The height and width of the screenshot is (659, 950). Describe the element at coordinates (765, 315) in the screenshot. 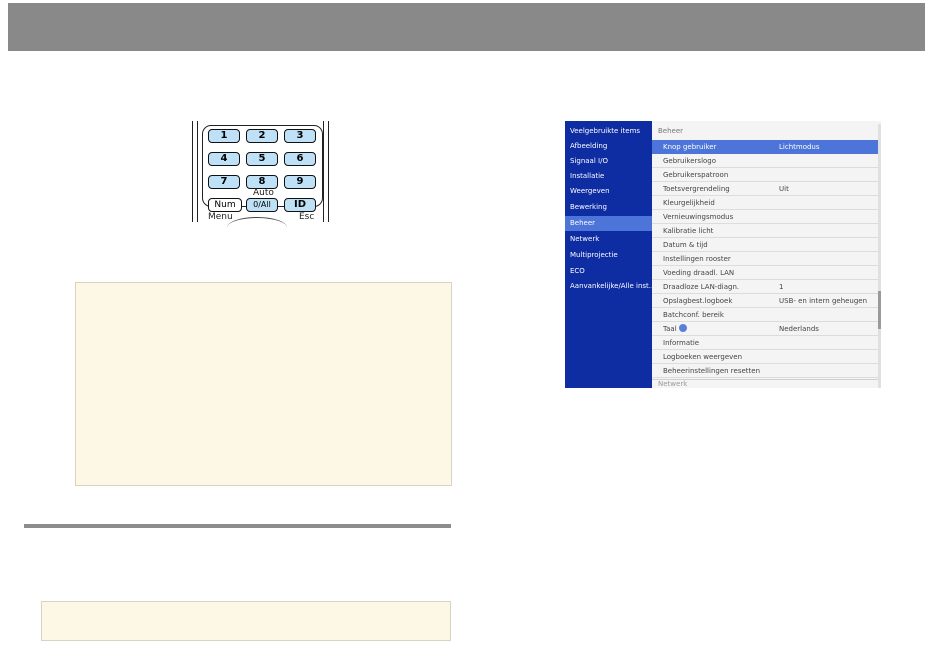

I see `menu-row-batchconf-bereik: Batchconf. bereik` at that location.